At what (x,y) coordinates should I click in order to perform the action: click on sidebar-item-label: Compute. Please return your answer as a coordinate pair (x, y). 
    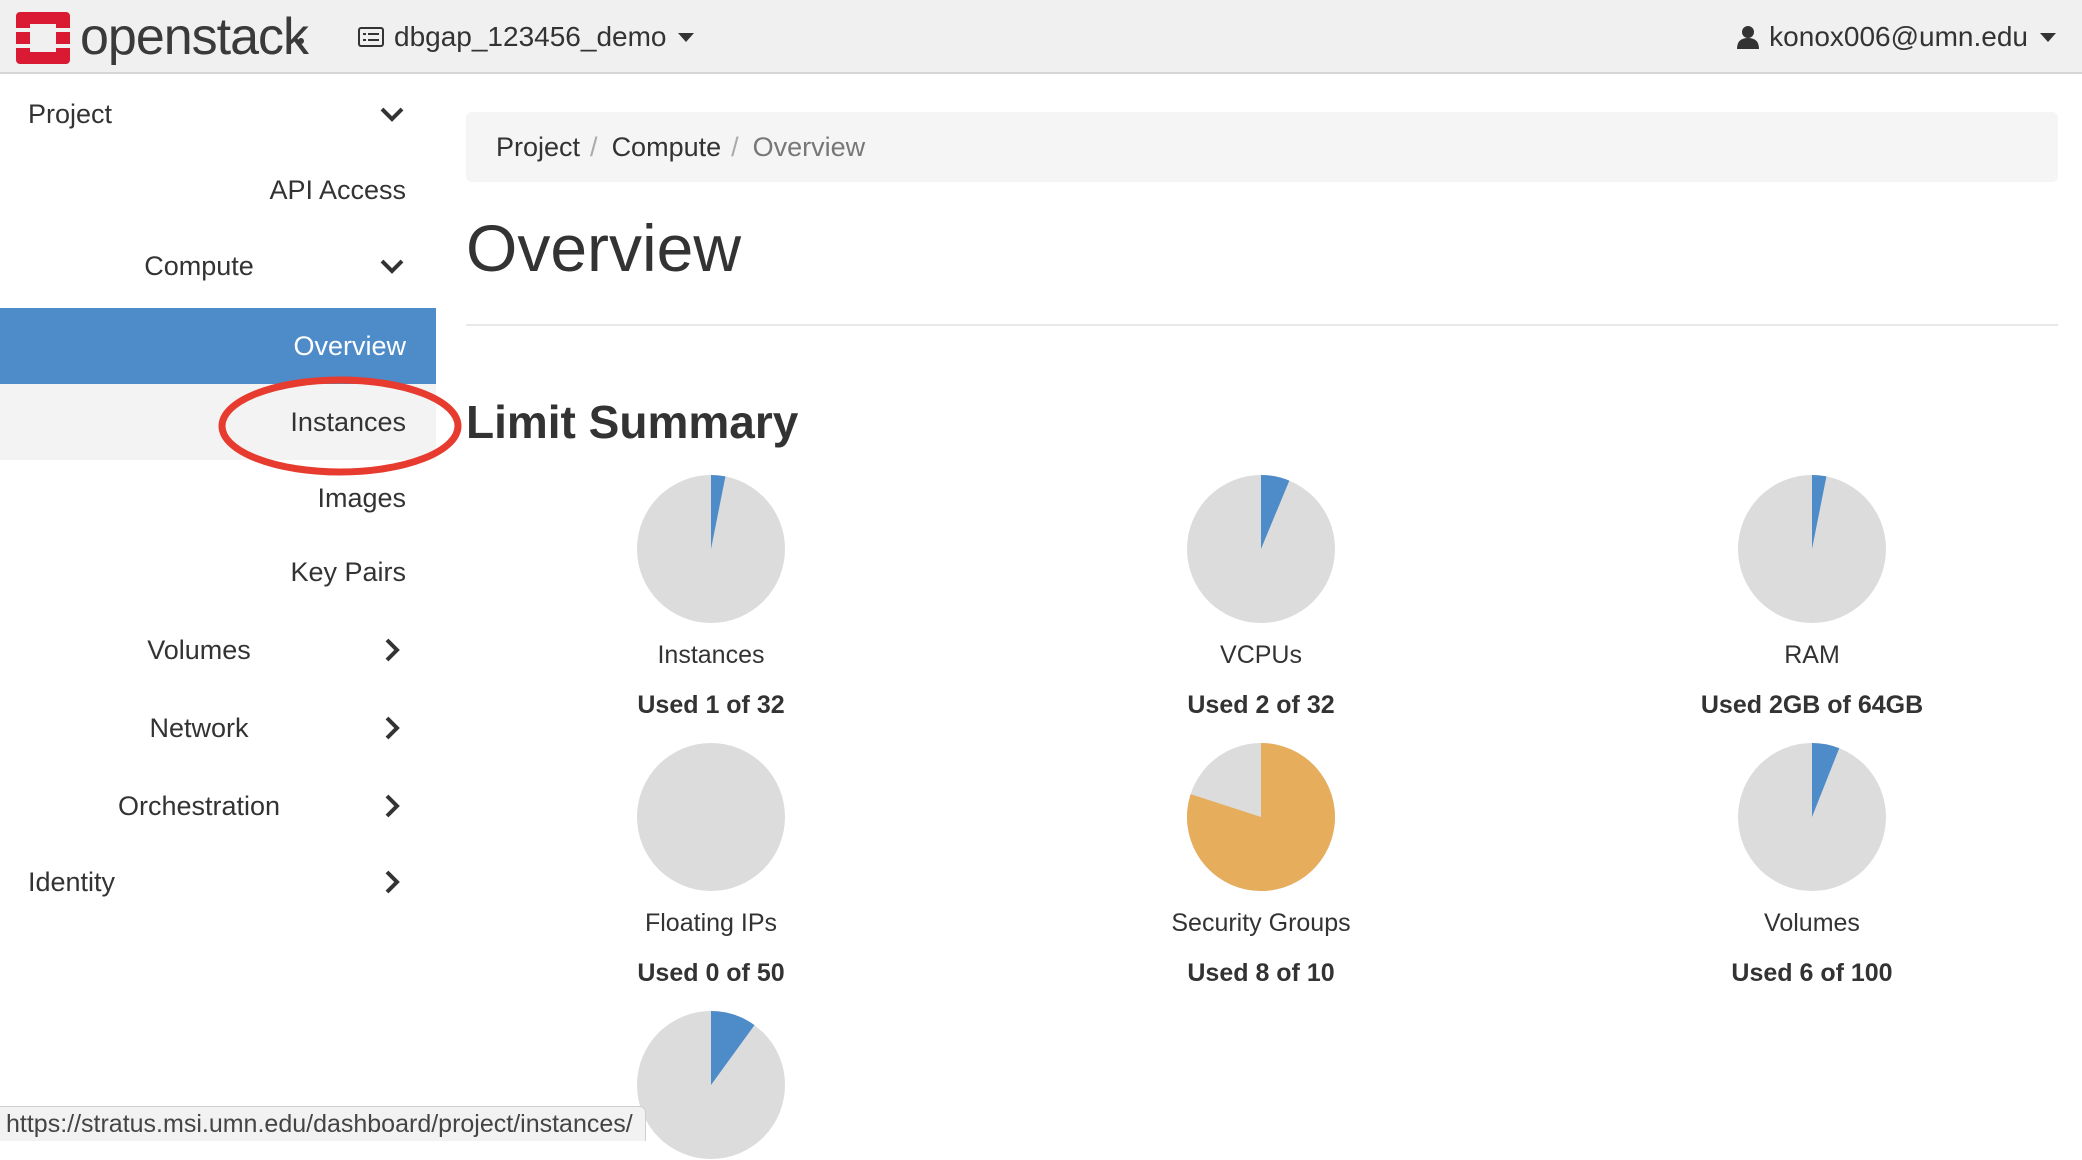
    Looking at the image, I should click on (199, 266).